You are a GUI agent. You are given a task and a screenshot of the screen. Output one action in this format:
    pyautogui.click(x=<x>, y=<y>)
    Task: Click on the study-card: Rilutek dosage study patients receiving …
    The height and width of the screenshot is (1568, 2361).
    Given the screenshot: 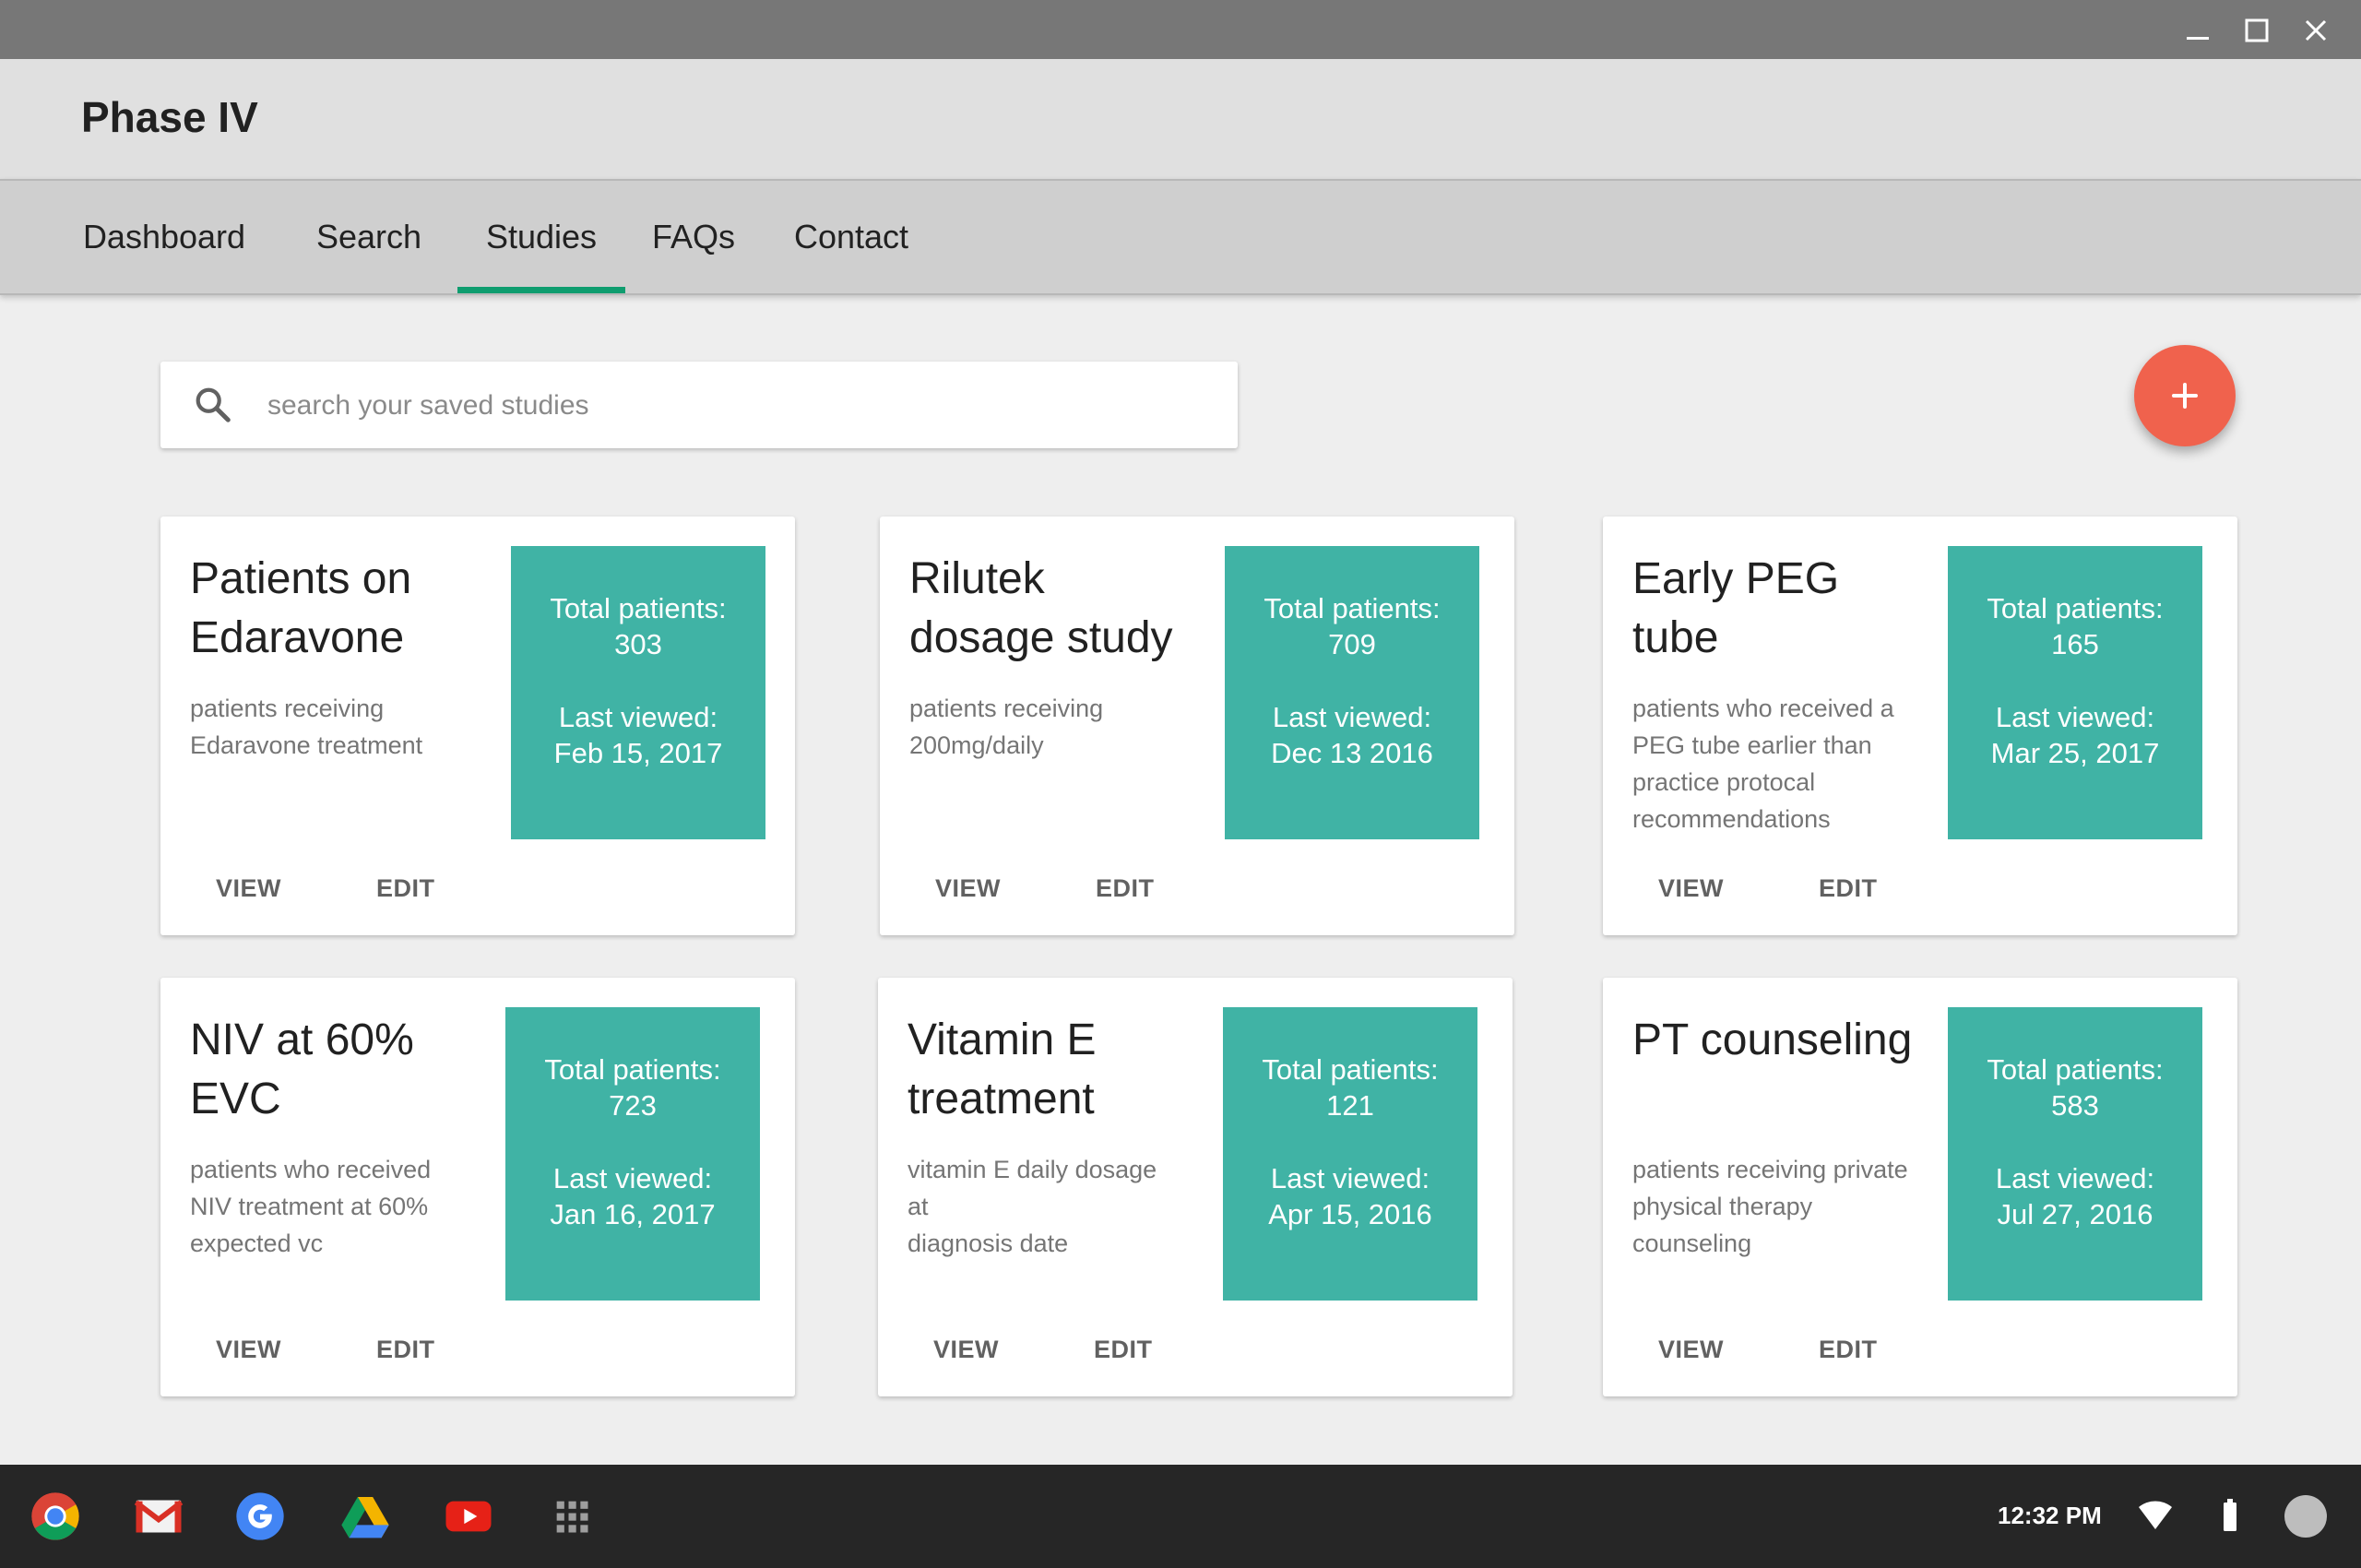 What is the action you would take?
    pyautogui.click(x=1197, y=726)
    